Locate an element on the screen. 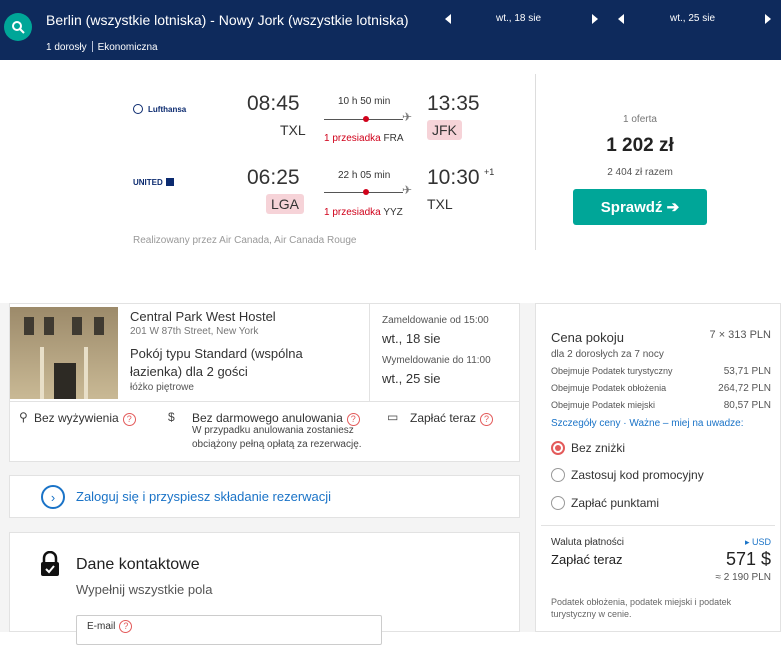 The height and width of the screenshot is (645, 781). option-promo-code-label: Zastosuj kod promocyjny is located at coordinates (637, 475).